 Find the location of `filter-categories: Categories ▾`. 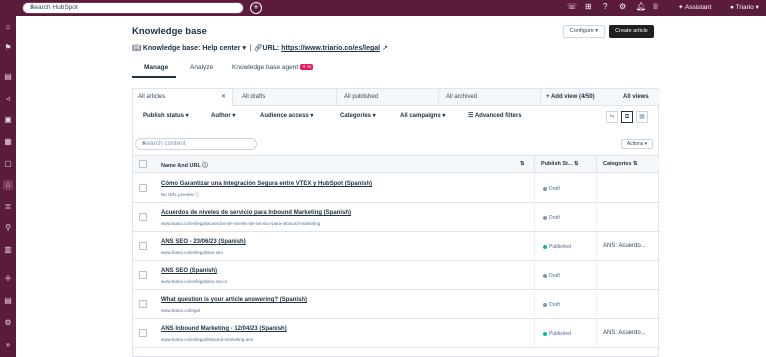

filter-categories: Categories ▾ is located at coordinates (358, 115).